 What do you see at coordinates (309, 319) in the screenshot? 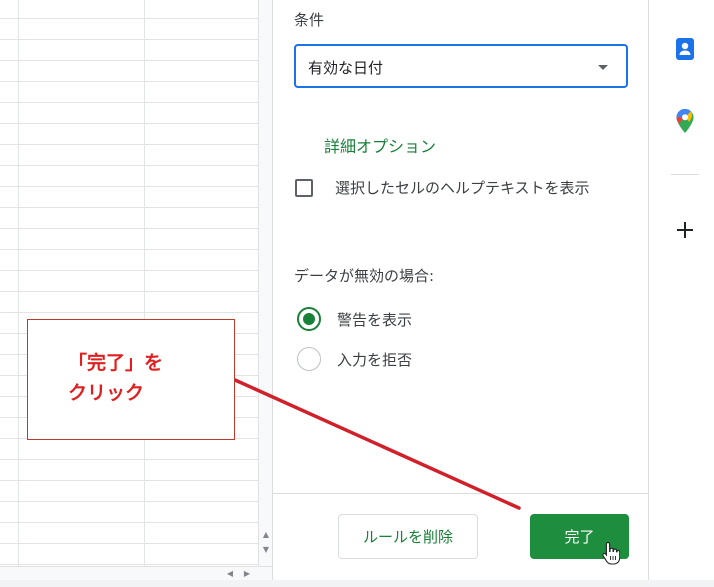
I see `radio-button-selected` at bounding box center [309, 319].